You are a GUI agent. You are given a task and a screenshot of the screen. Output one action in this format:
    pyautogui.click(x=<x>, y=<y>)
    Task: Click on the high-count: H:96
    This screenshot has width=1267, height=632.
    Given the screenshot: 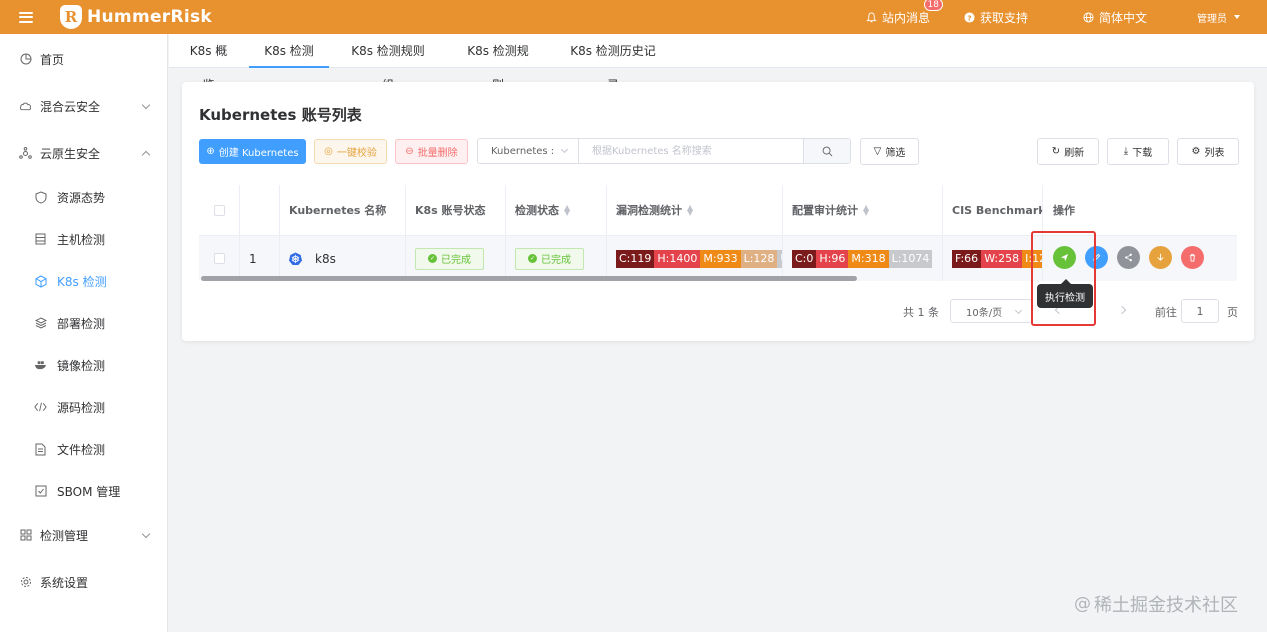 What is the action you would take?
    pyautogui.click(x=832, y=258)
    